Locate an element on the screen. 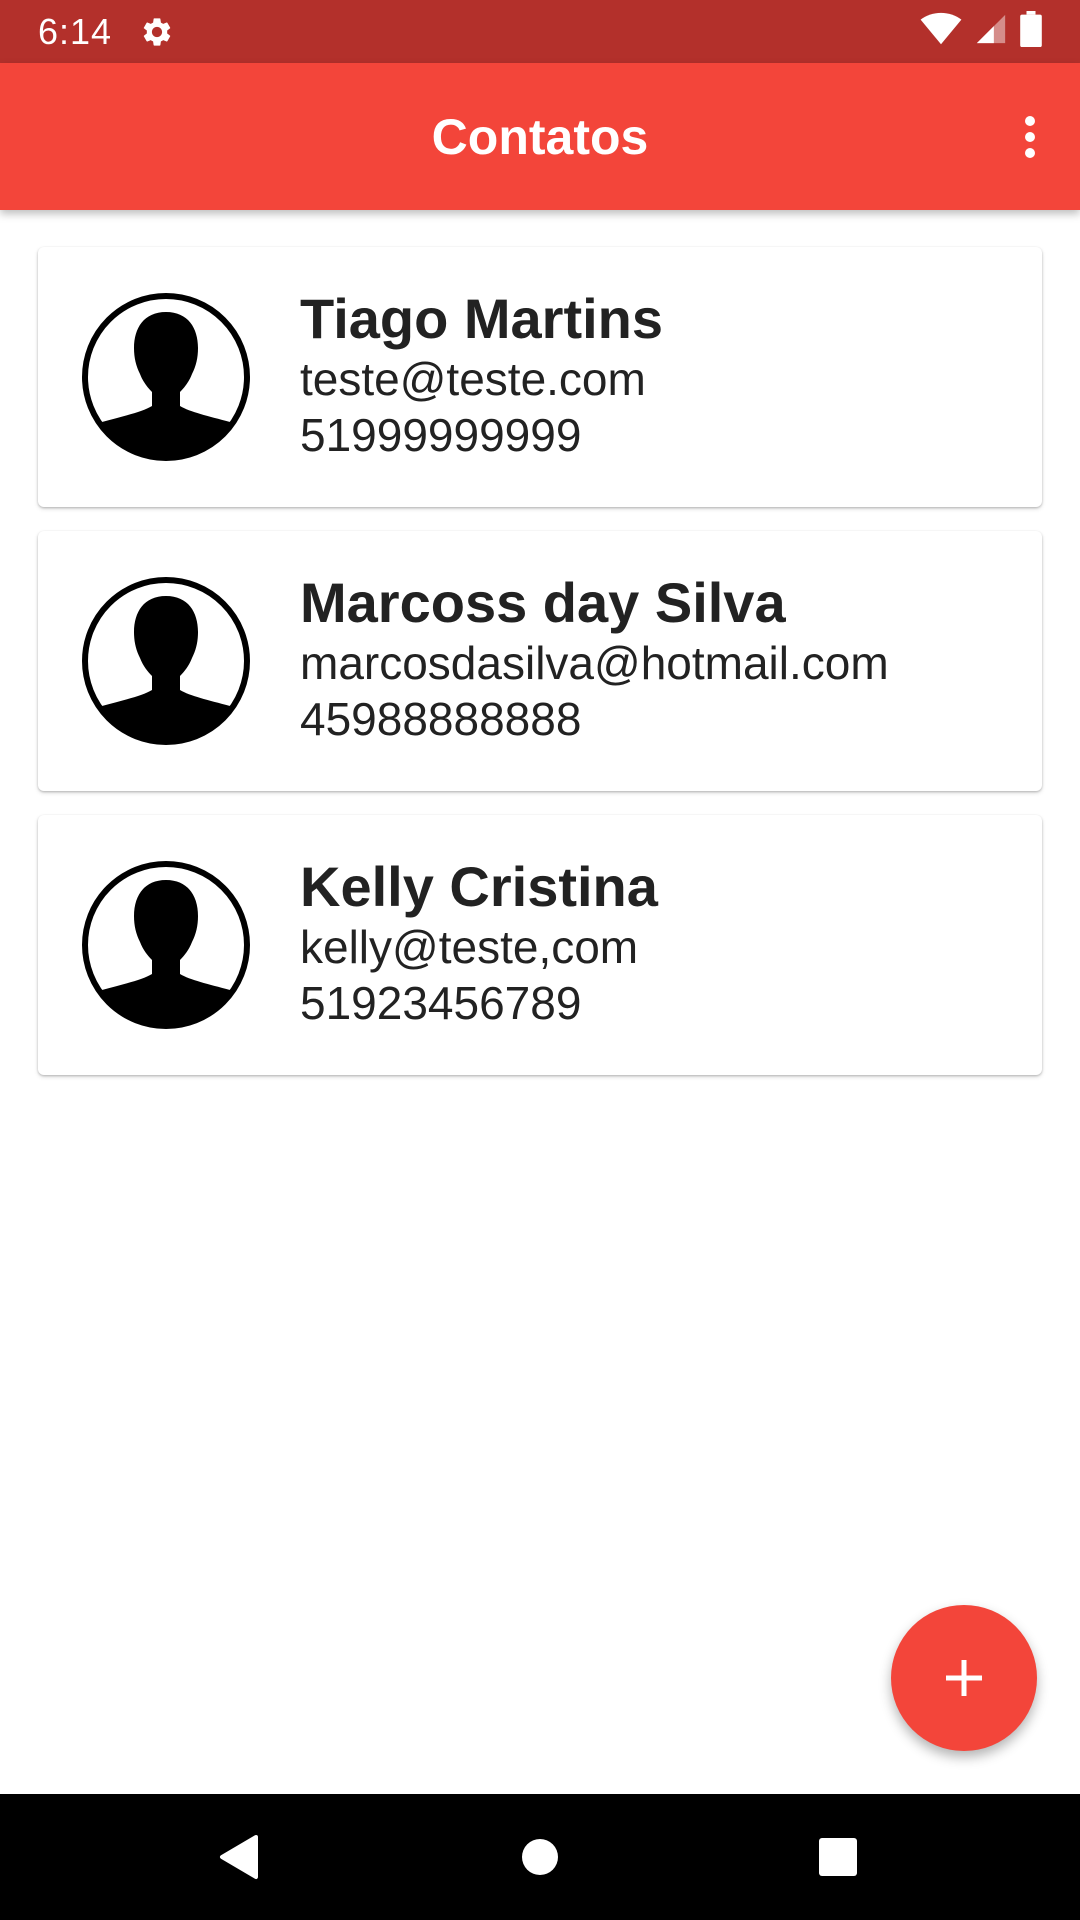 The width and height of the screenshot is (1080, 1920). settings-icon is located at coordinates (158, 32).